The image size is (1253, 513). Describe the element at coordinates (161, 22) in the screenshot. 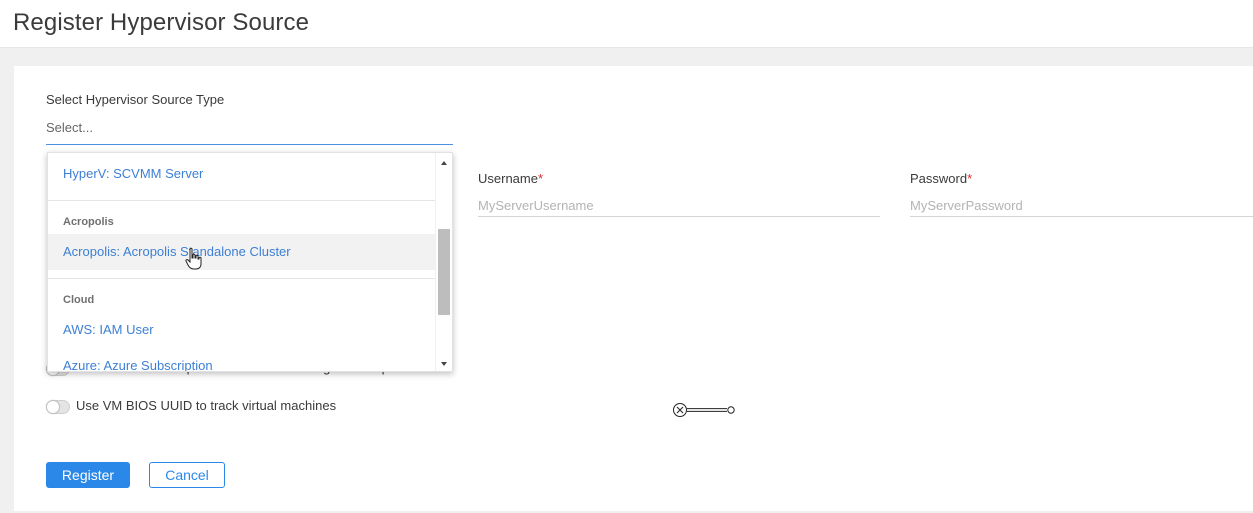

I see `page-title: Register Hypervisor Source` at that location.